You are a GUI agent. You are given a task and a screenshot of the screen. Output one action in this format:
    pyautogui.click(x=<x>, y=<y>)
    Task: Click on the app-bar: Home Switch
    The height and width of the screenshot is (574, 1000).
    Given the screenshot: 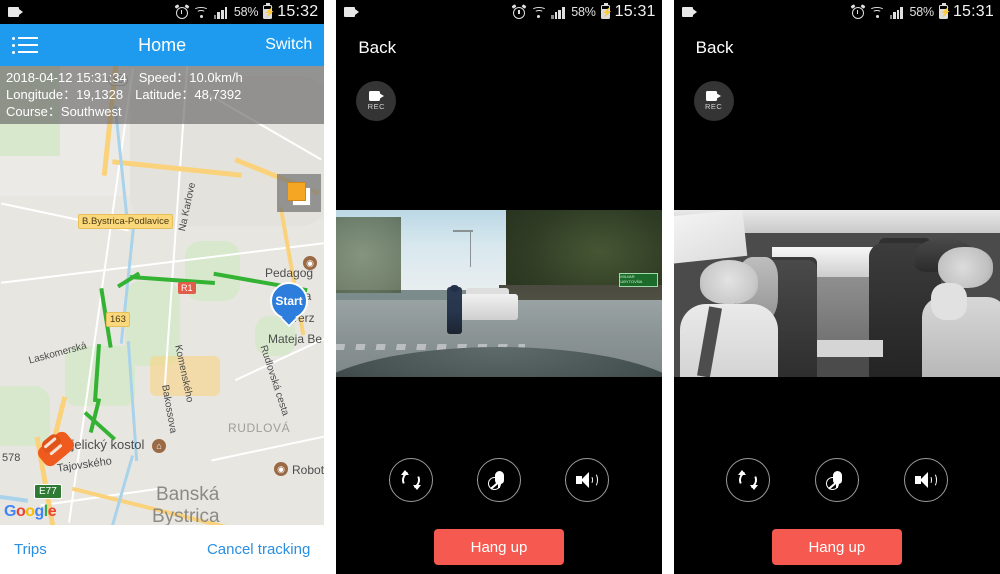 What is the action you would take?
    pyautogui.click(x=162, y=45)
    